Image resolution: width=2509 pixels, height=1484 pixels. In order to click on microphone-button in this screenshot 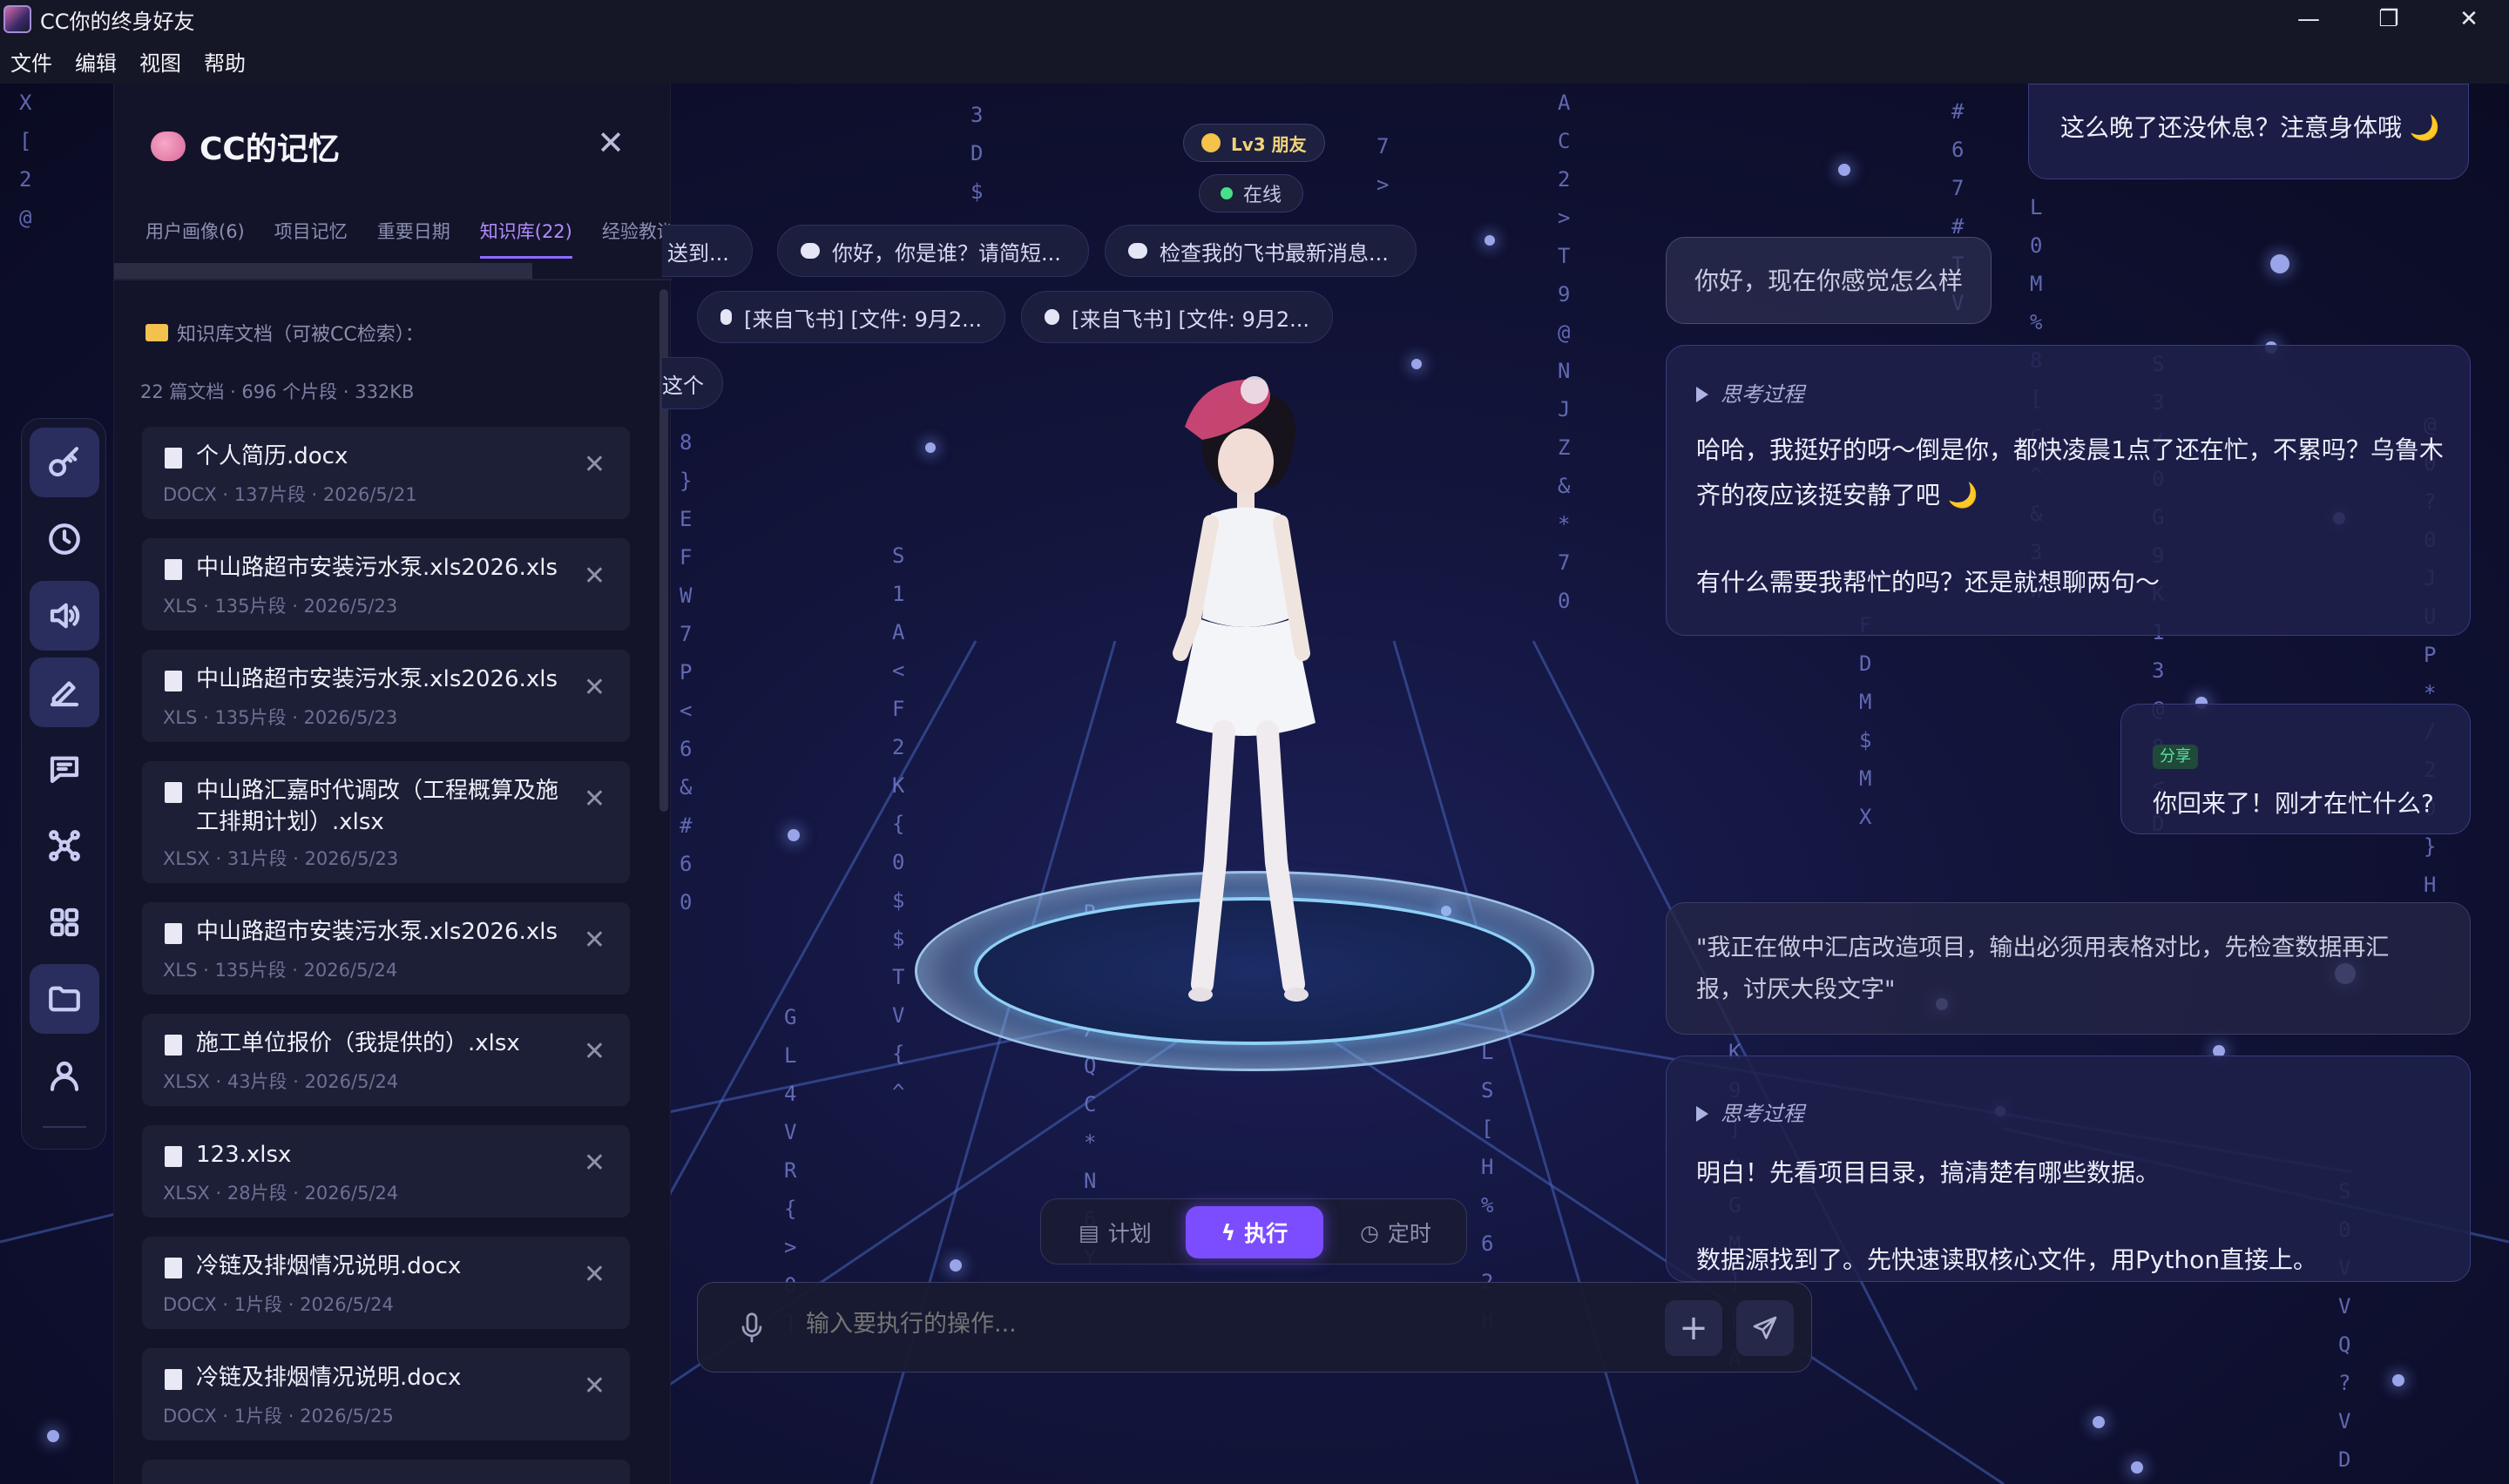, I will do `click(752, 1328)`.